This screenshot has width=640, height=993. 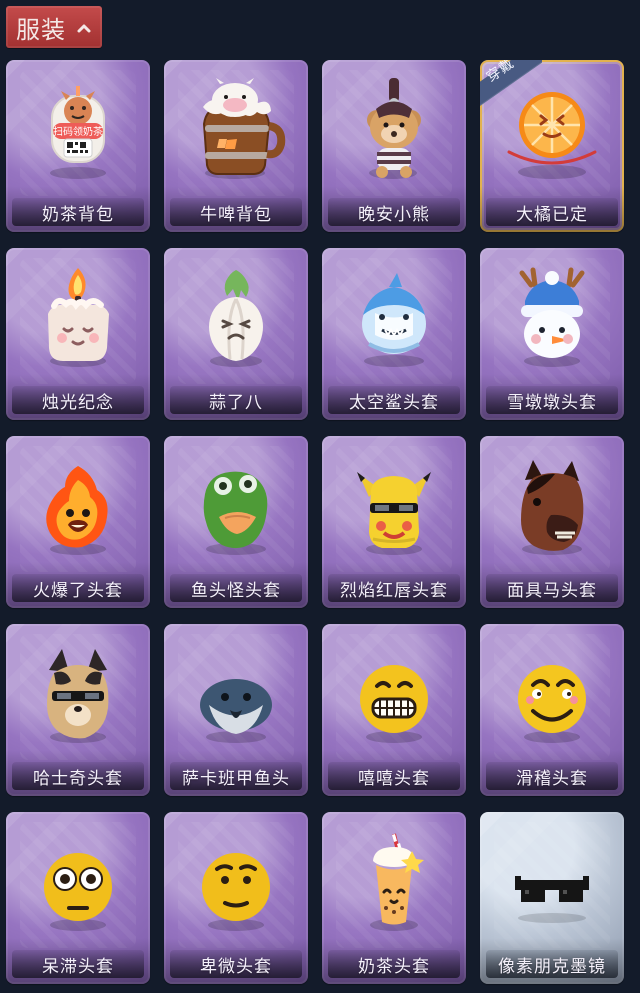 I want to click on sakabambaspis-icon, so click(x=236, y=694).